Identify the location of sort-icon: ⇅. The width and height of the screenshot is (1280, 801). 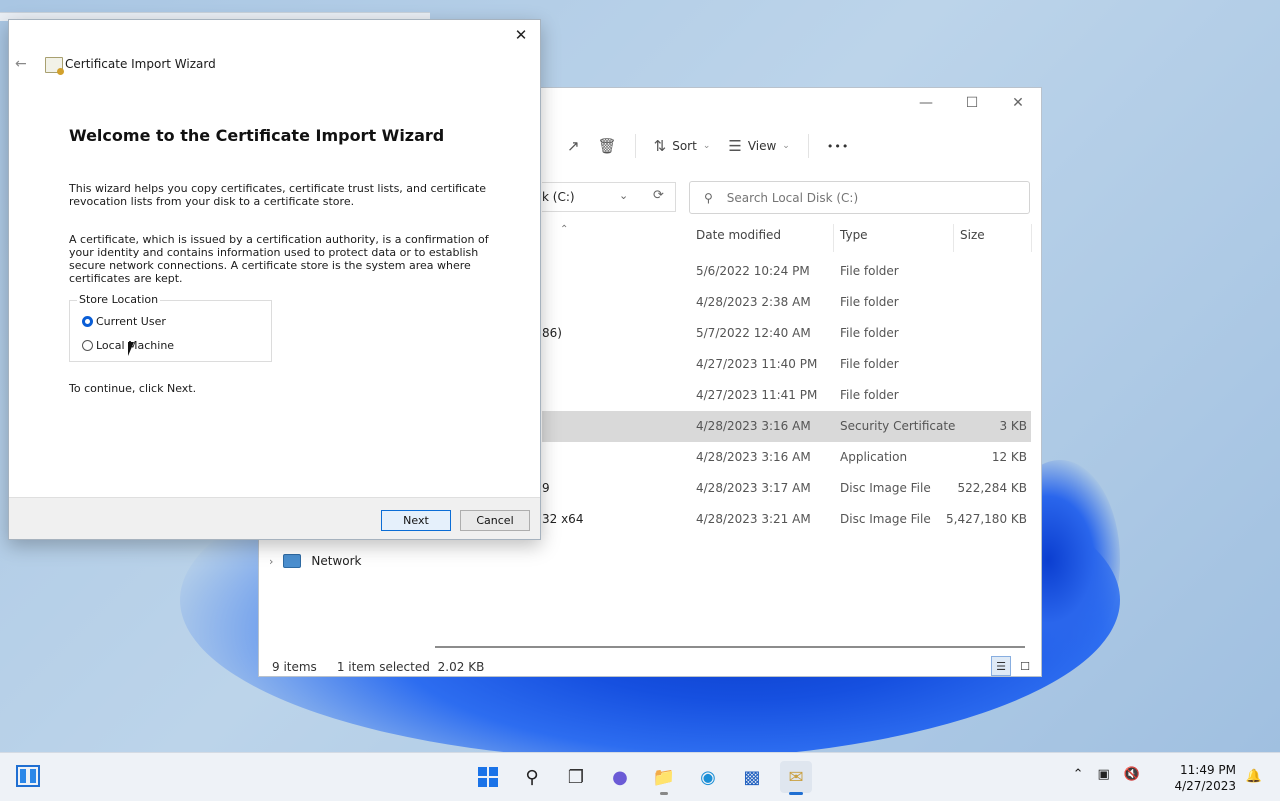
(660, 146).